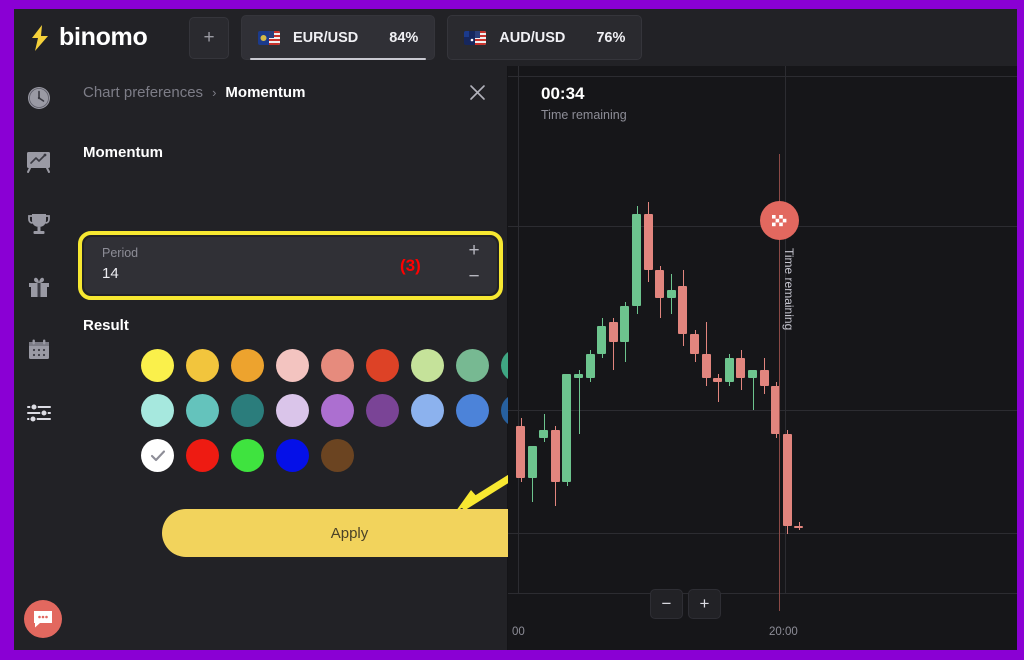  I want to click on sidebar-item-settings, so click(38, 412).